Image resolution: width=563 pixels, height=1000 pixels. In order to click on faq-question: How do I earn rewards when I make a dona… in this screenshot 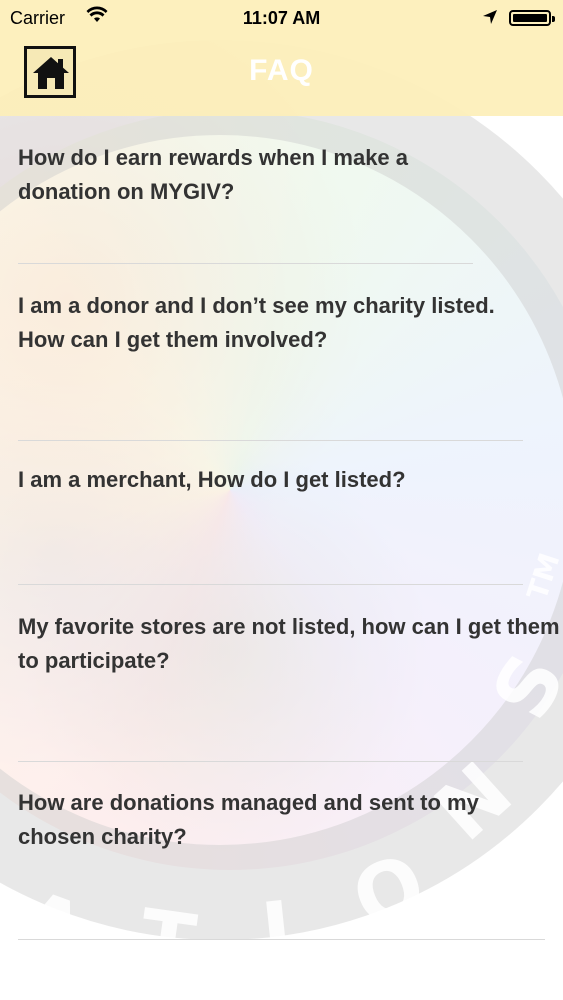, I will do `click(213, 174)`.